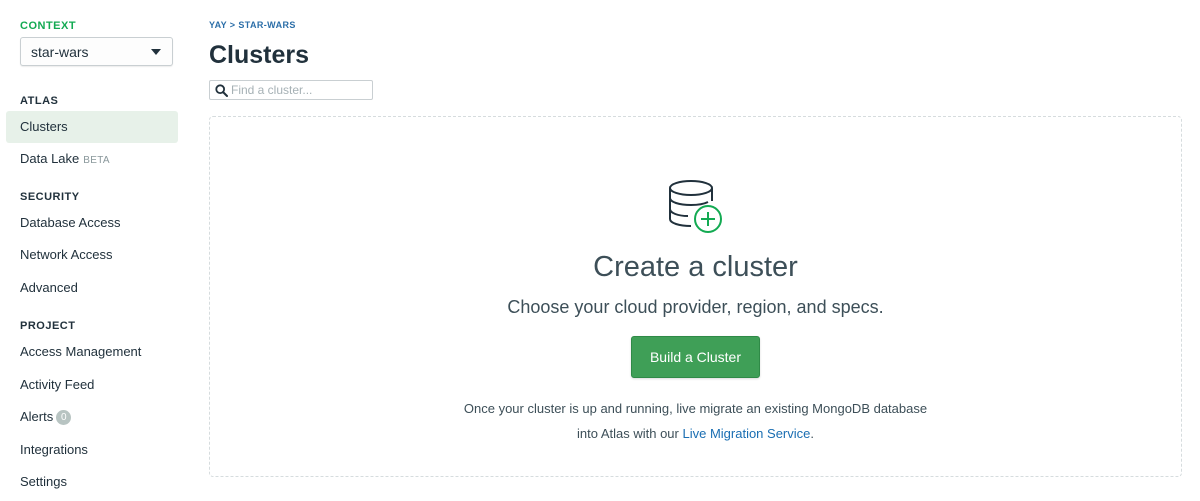 Image resolution: width=1200 pixels, height=501 pixels. I want to click on sidebar-item-settings: Settings, so click(92, 482).